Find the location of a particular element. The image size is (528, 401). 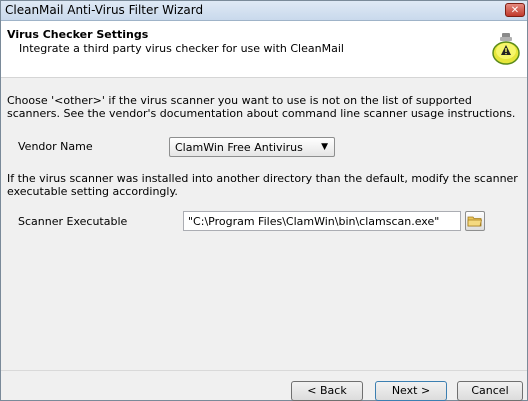

cancel-button: Cancel is located at coordinates (490, 391).